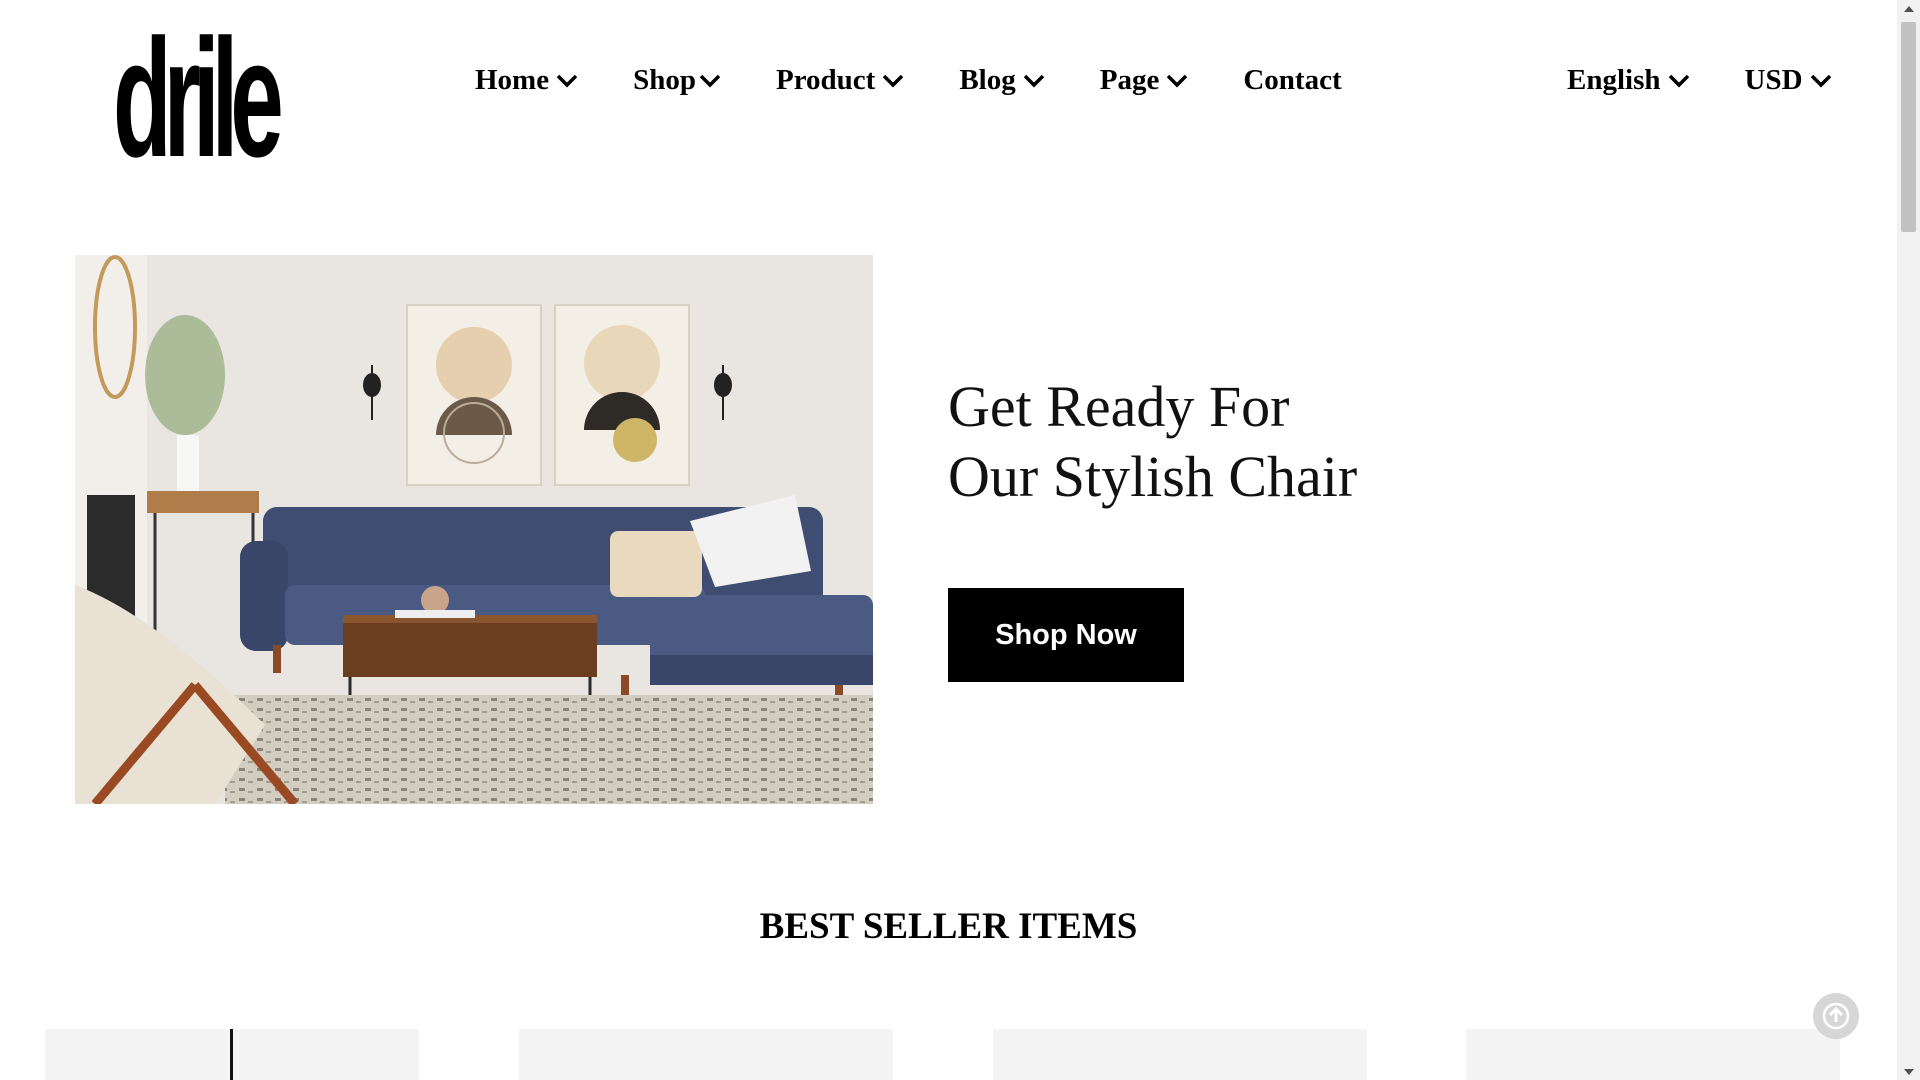 The height and width of the screenshot is (1080, 1920). What do you see at coordinates (1152, 442) in the screenshot?
I see `hero-heading: Get Ready For Our Stylish Chair` at bounding box center [1152, 442].